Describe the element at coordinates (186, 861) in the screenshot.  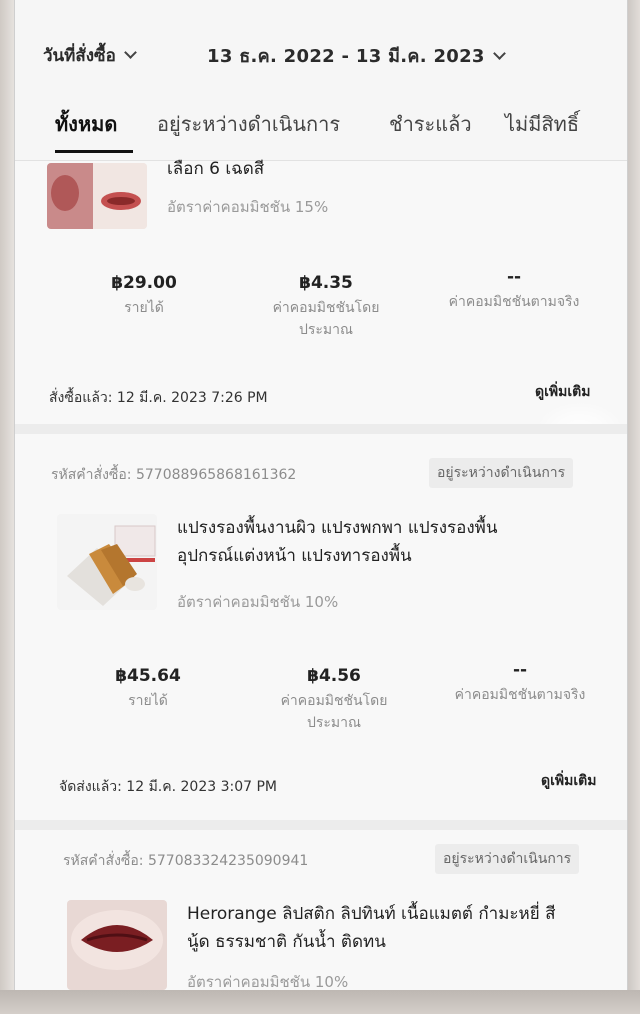
I see `order-id: รหัสคำสั่งซื้อ: 577083324235090941` at that location.